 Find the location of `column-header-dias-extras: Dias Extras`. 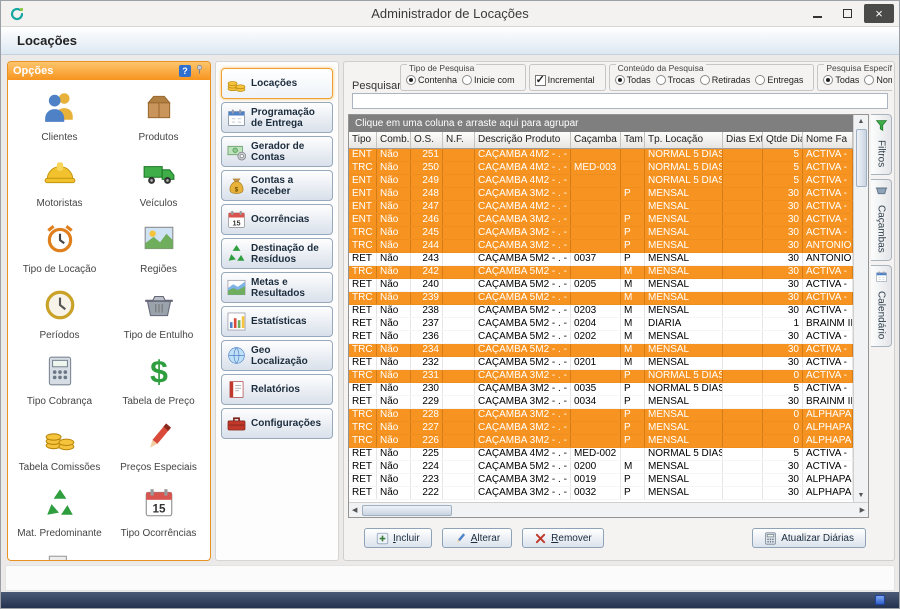

column-header-dias-extras: Dias Extras is located at coordinates (743, 140).